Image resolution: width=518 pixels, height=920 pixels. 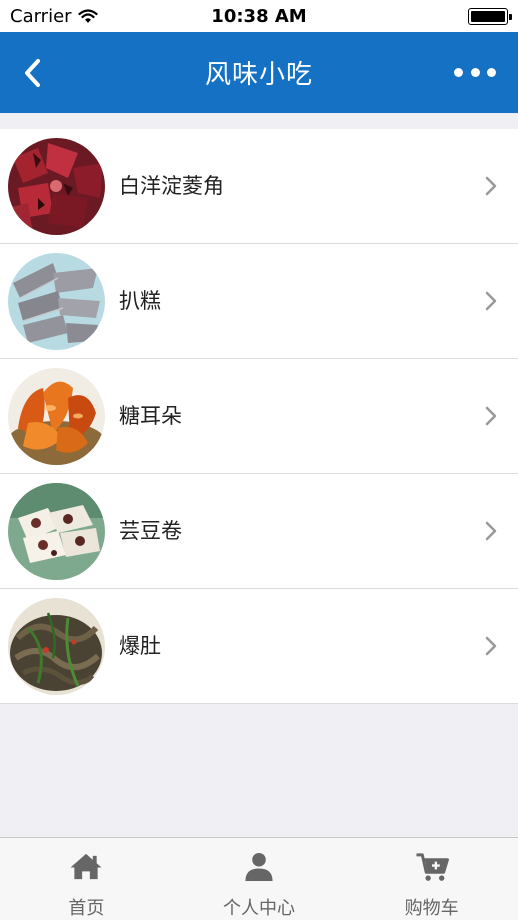 What do you see at coordinates (259, 16) in the screenshot?
I see `status-bar: Carrier 10:38 AM` at bounding box center [259, 16].